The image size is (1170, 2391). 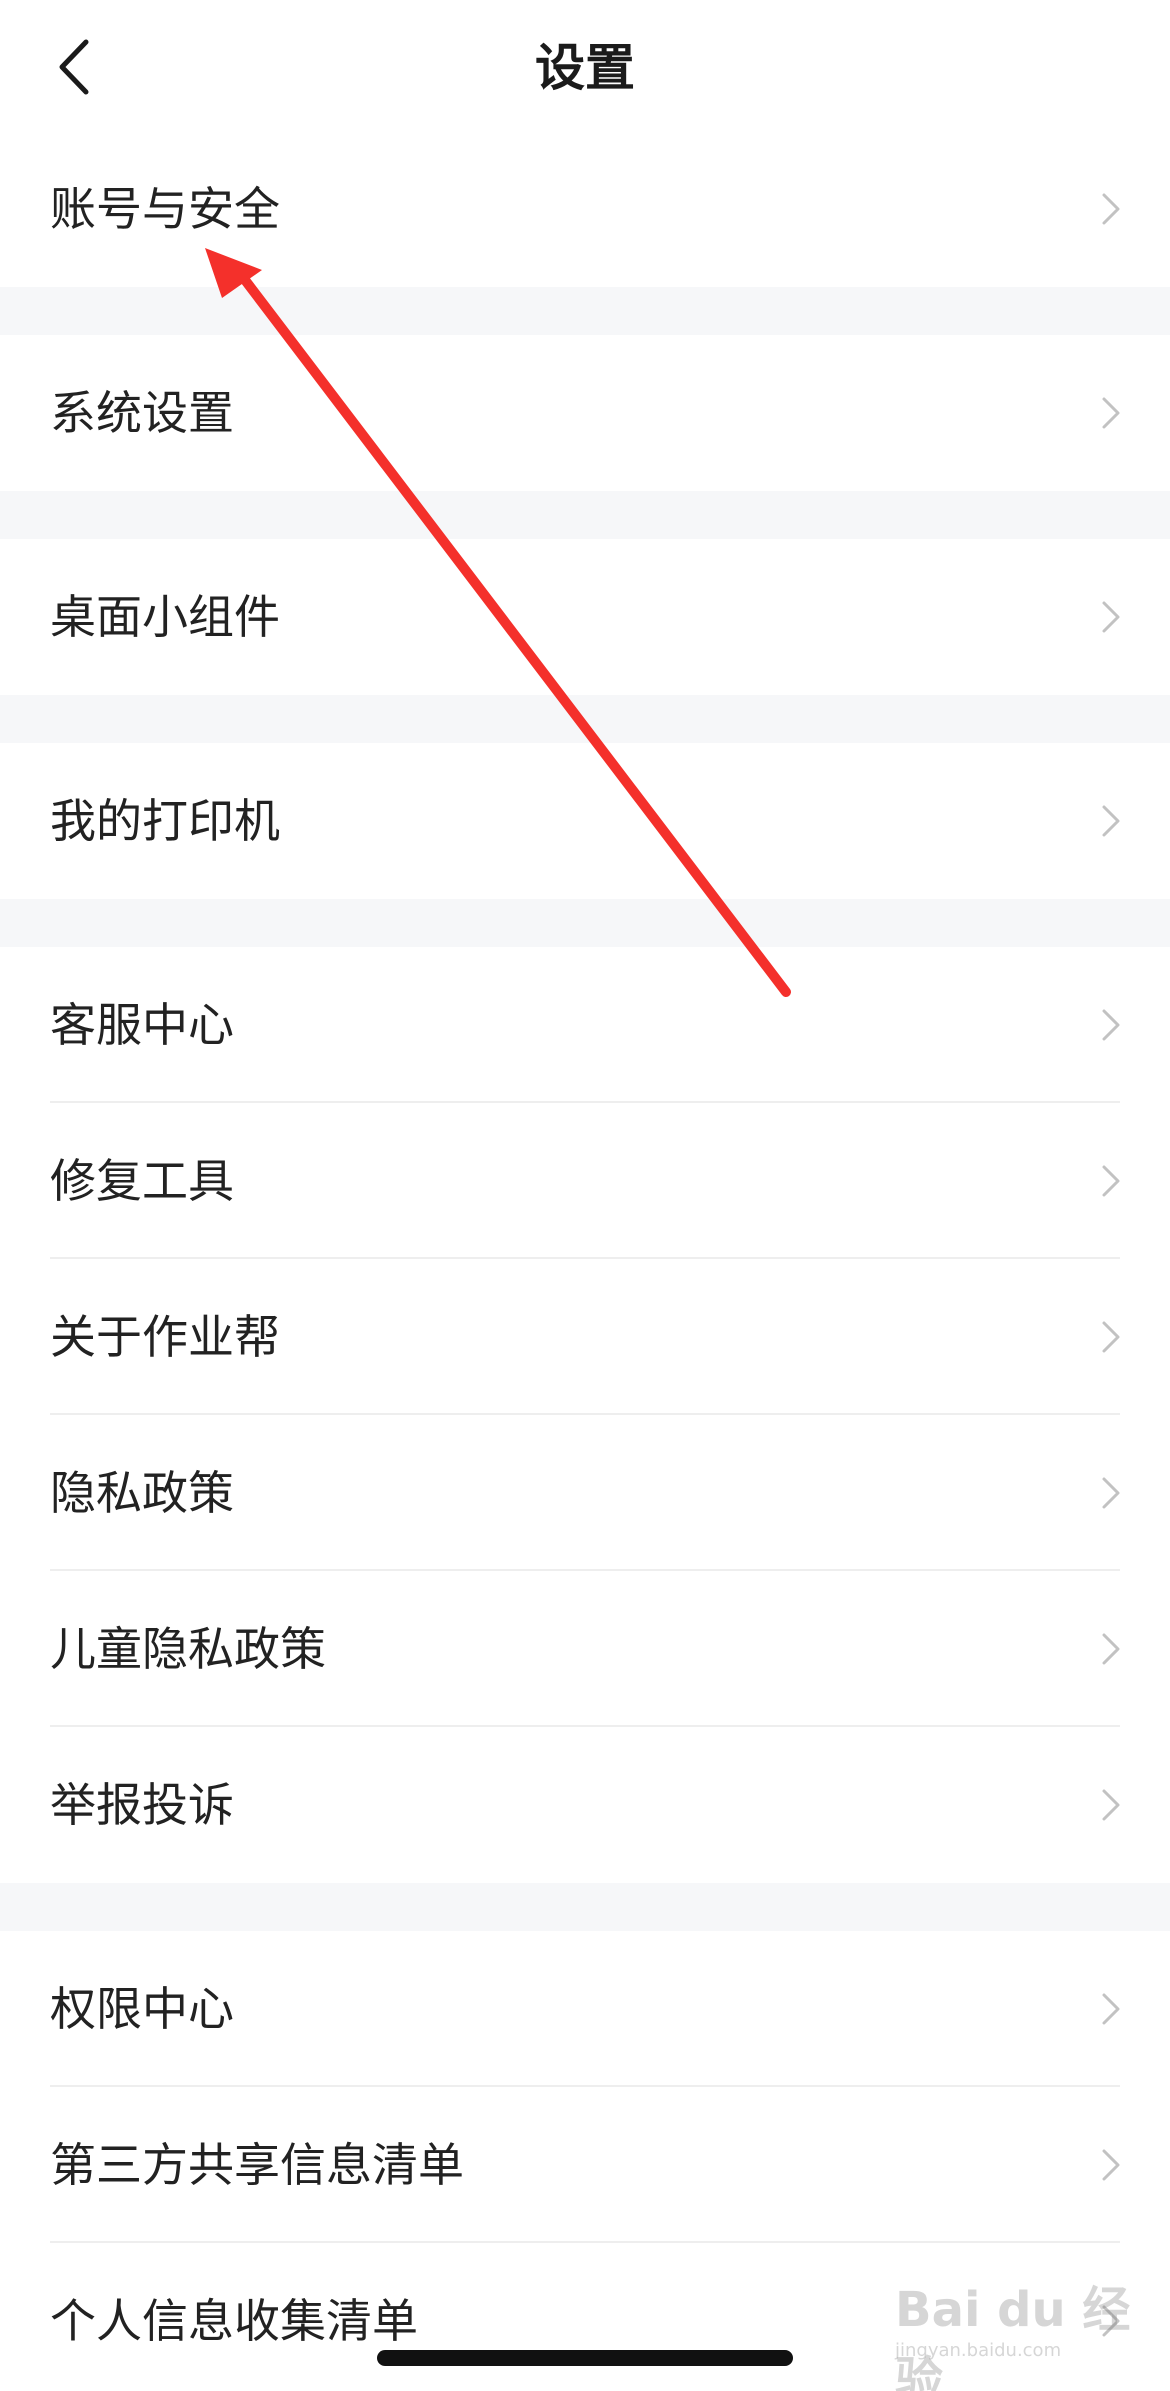 What do you see at coordinates (585, 68) in the screenshot?
I see `page-title: 设置` at bounding box center [585, 68].